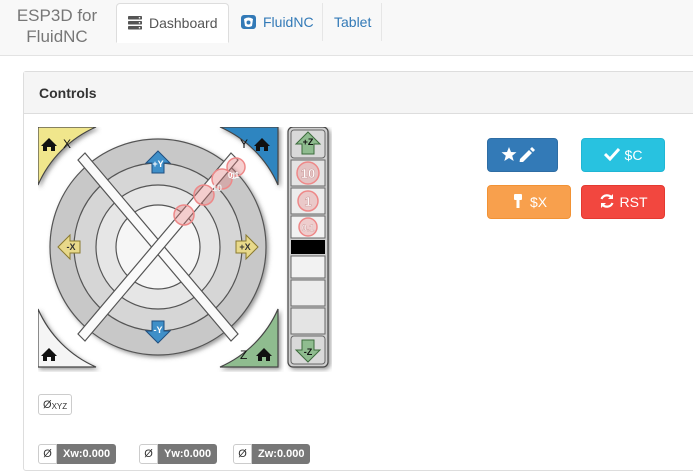  I want to click on z-step-10-label: 10, so click(308, 173).